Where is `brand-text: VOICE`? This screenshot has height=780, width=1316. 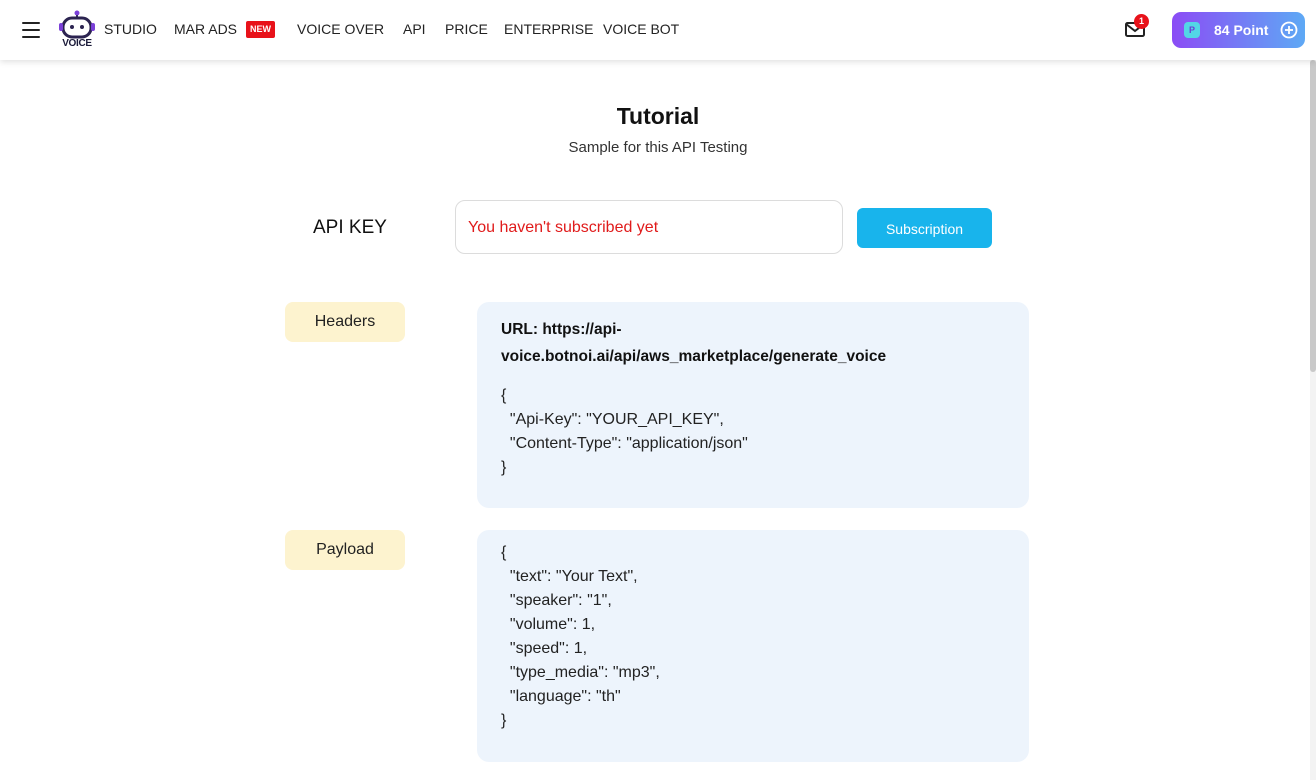
brand-text: VOICE is located at coordinates (77, 43).